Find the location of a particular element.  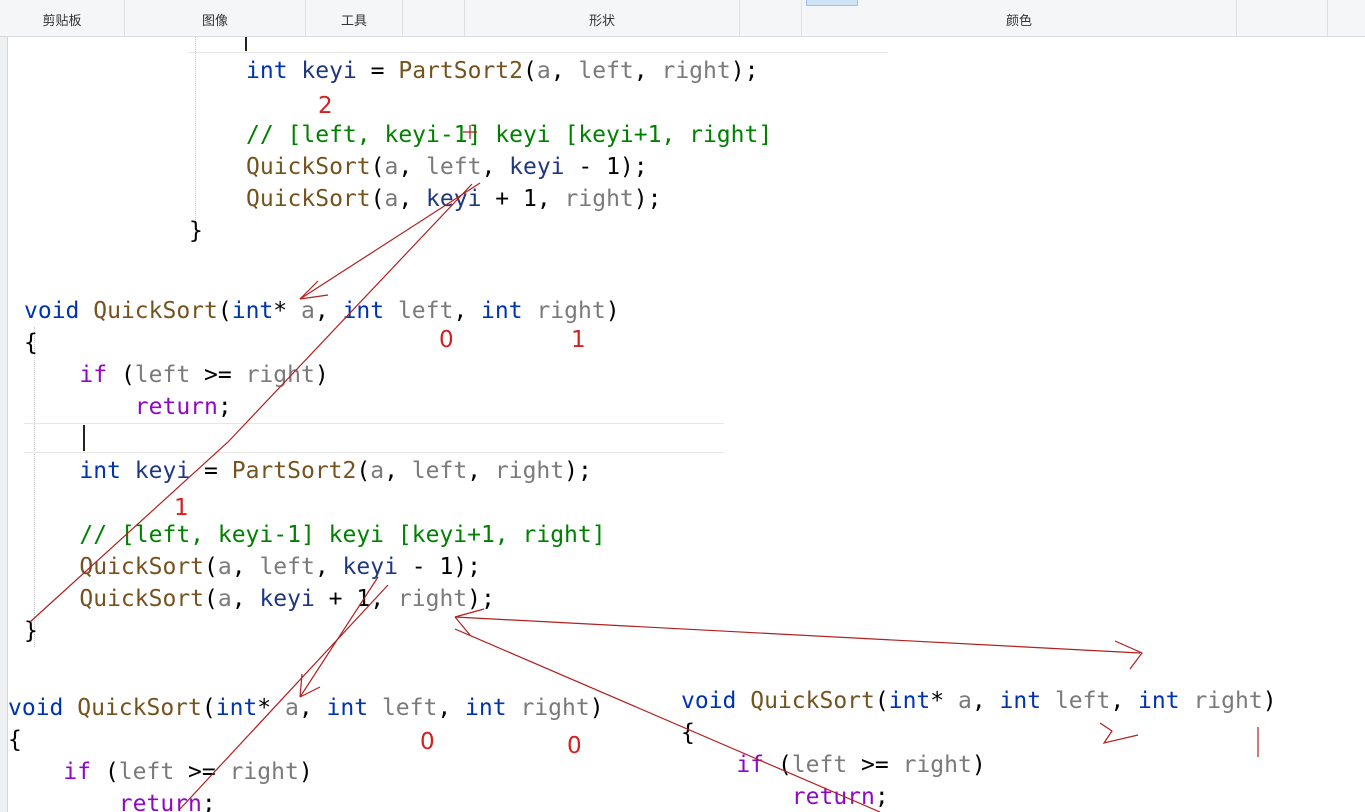

ribbon-group-label: 图像 is located at coordinates (214, 21).